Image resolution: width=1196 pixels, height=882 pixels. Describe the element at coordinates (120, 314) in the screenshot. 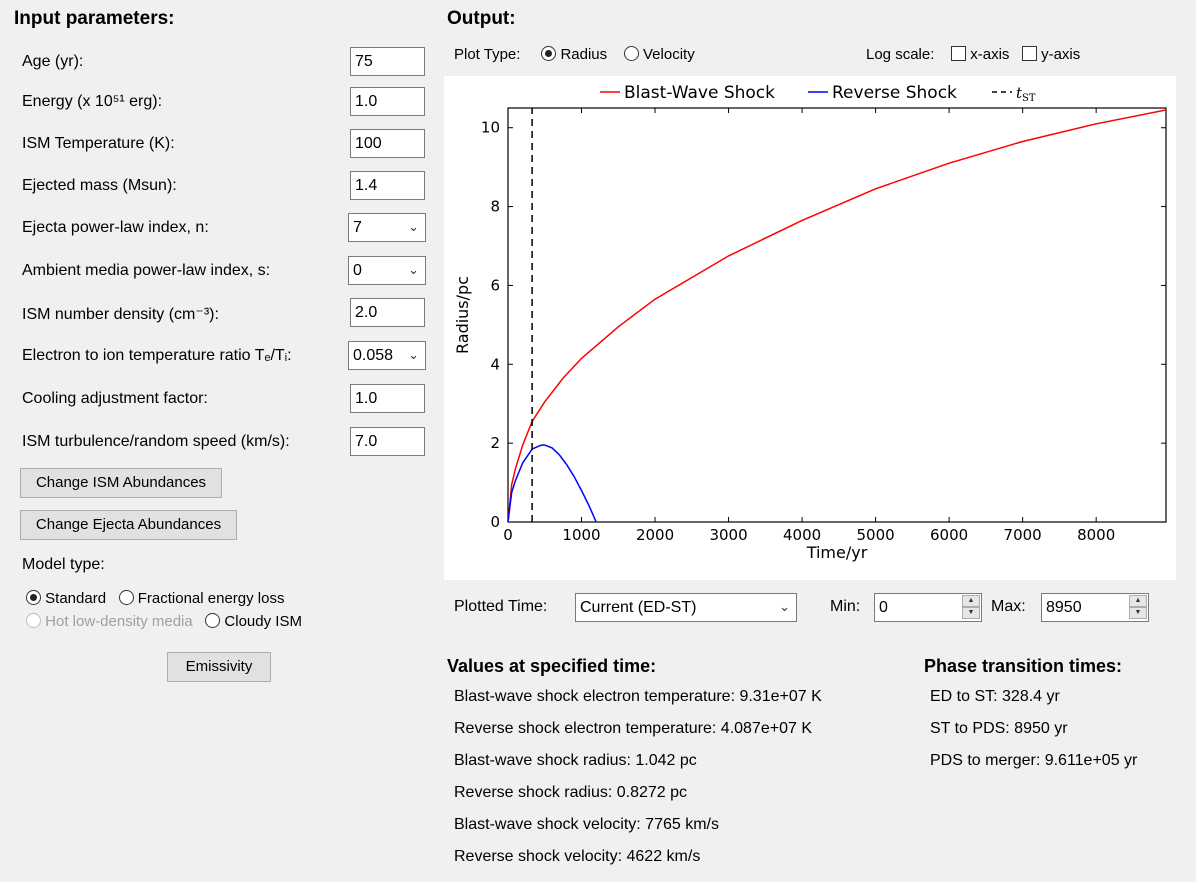

I see `field-label-6: ISM number density (cm⁻³):` at that location.